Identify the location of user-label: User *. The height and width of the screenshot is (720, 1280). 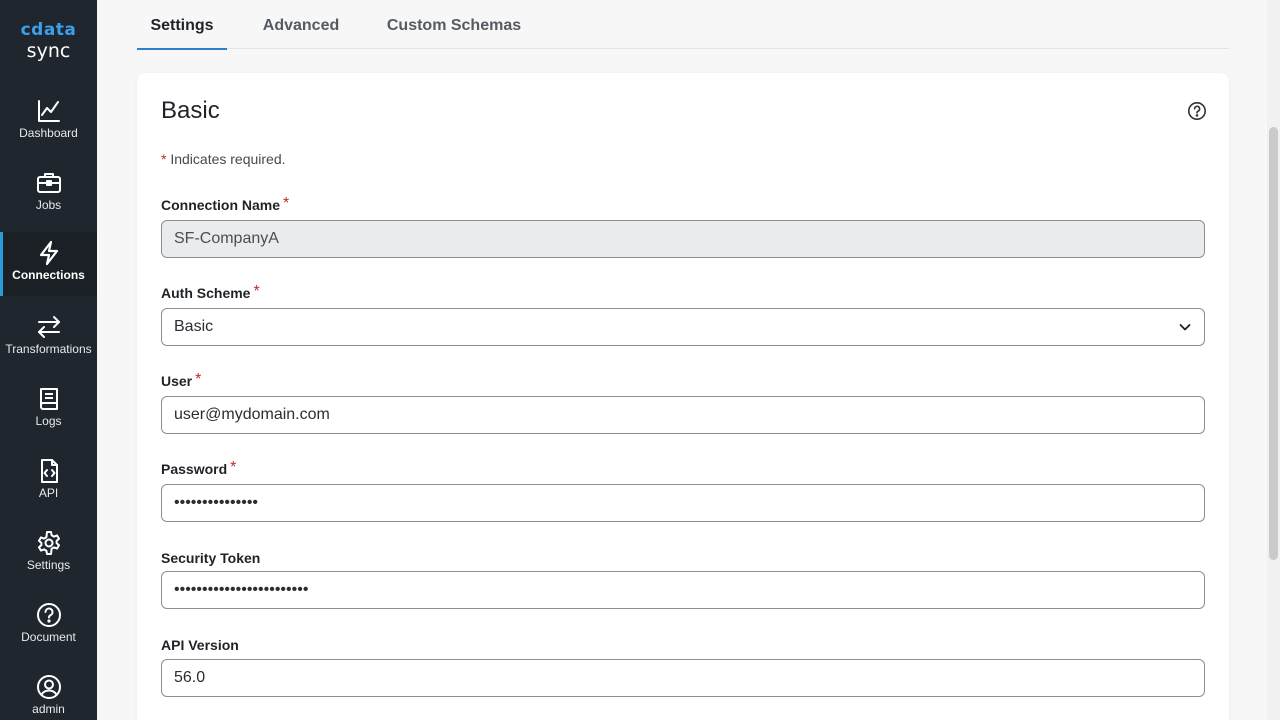
(181, 381).